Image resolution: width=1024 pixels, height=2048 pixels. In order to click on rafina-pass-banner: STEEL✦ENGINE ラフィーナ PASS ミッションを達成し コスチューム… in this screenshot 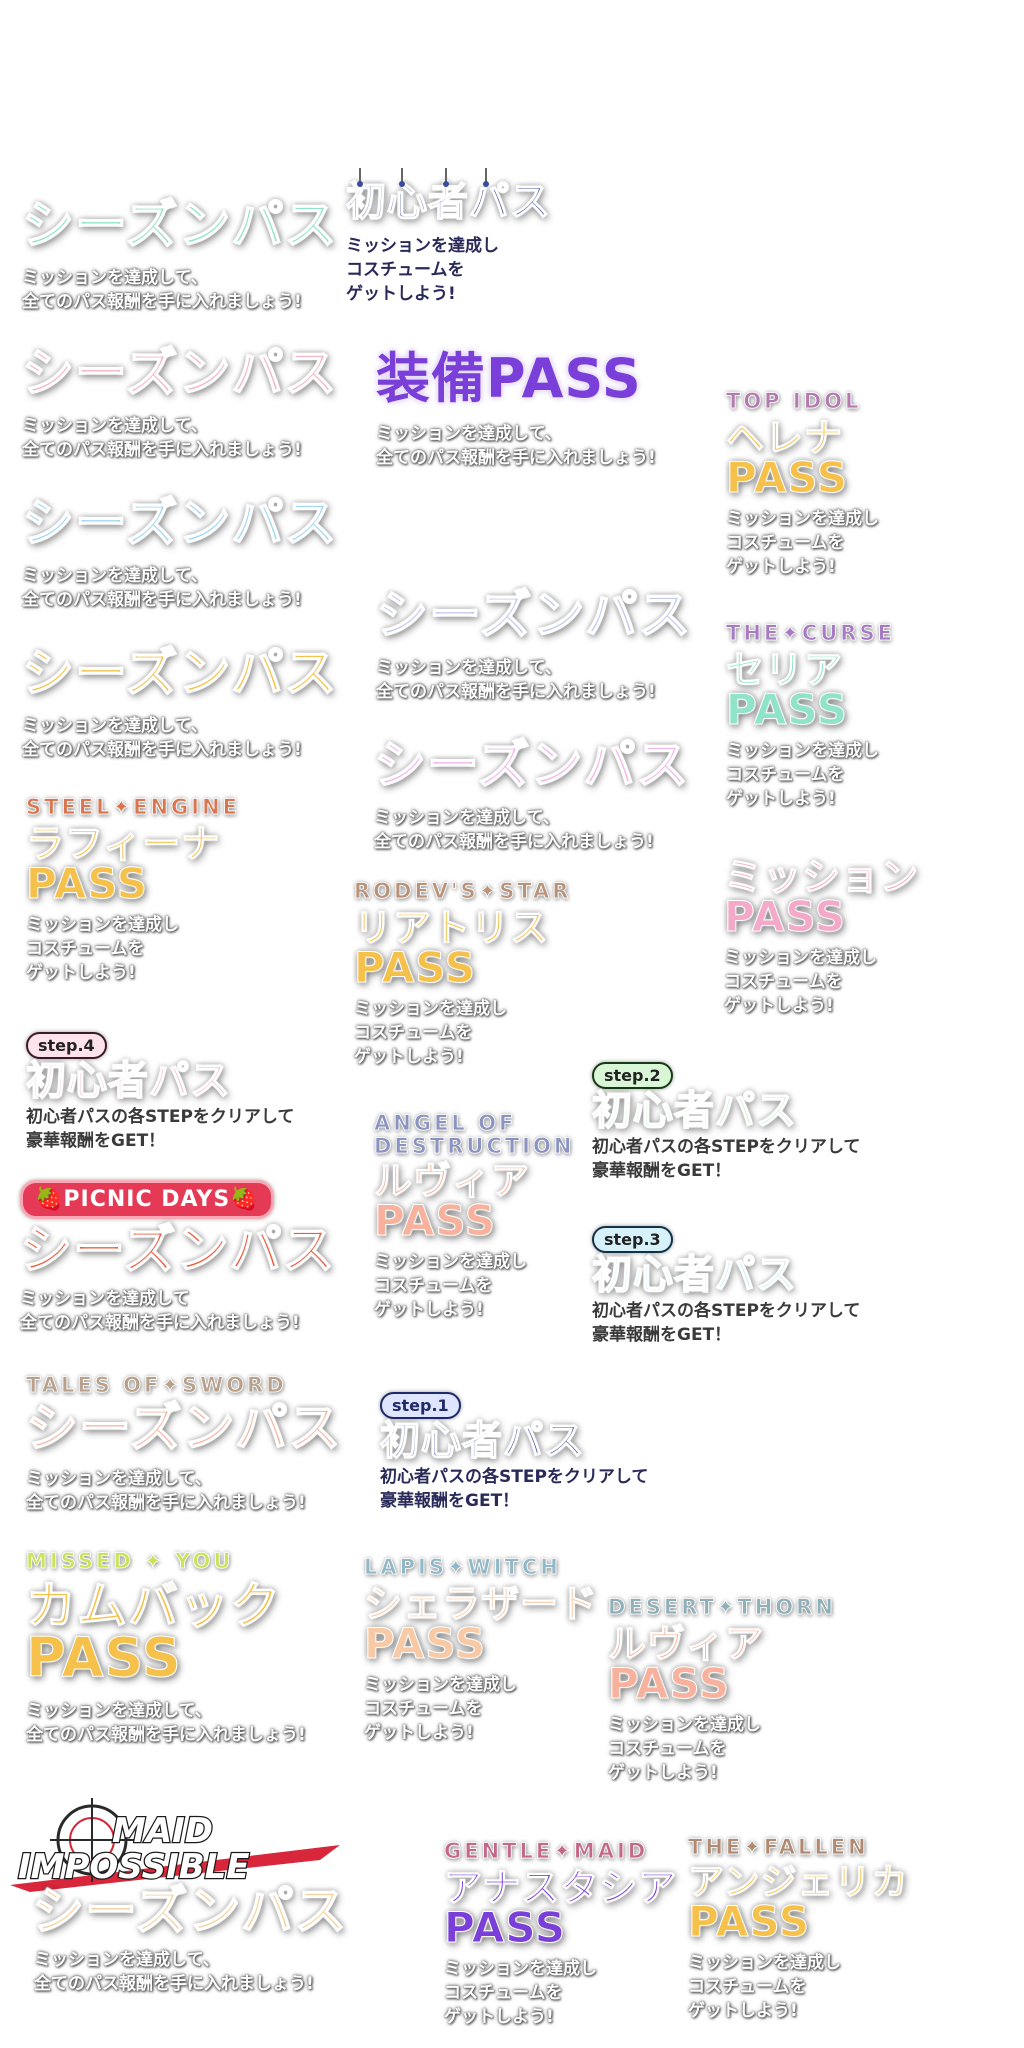, I will do `click(132, 890)`.